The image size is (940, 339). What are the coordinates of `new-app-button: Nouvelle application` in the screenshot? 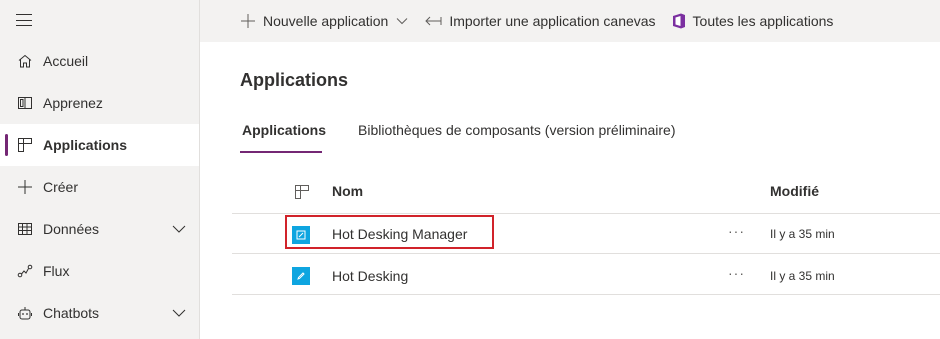 It's located at (324, 21).